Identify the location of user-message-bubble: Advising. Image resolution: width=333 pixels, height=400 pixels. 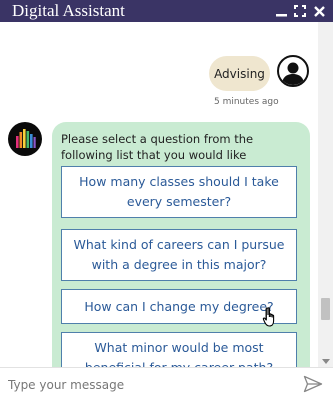
(239, 73).